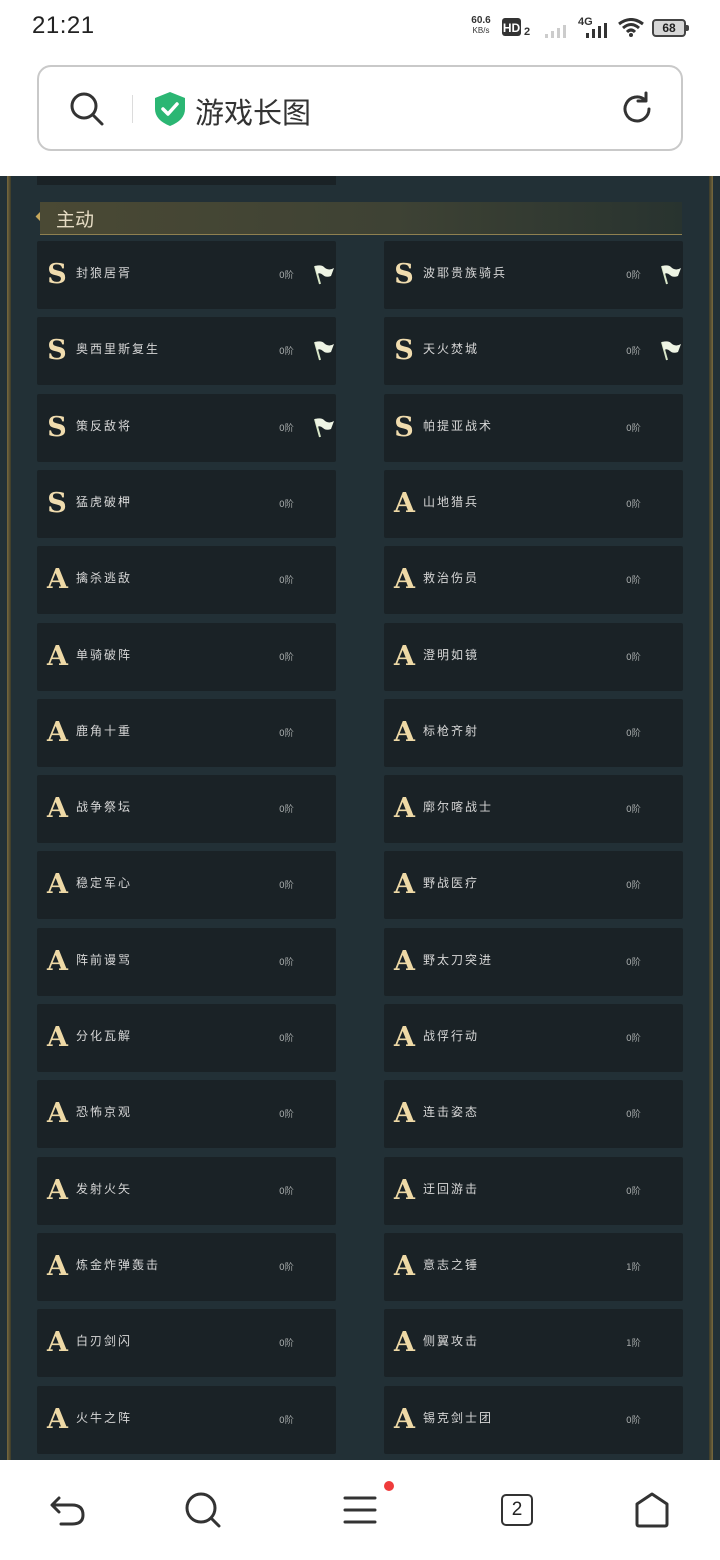 Image resolution: width=720 pixels, height=1560 pixels. What do you see at coordinates (104, 807) in the screenshot?
I see `skill-name: 战争祭坛` at bounding box center [104, 807].